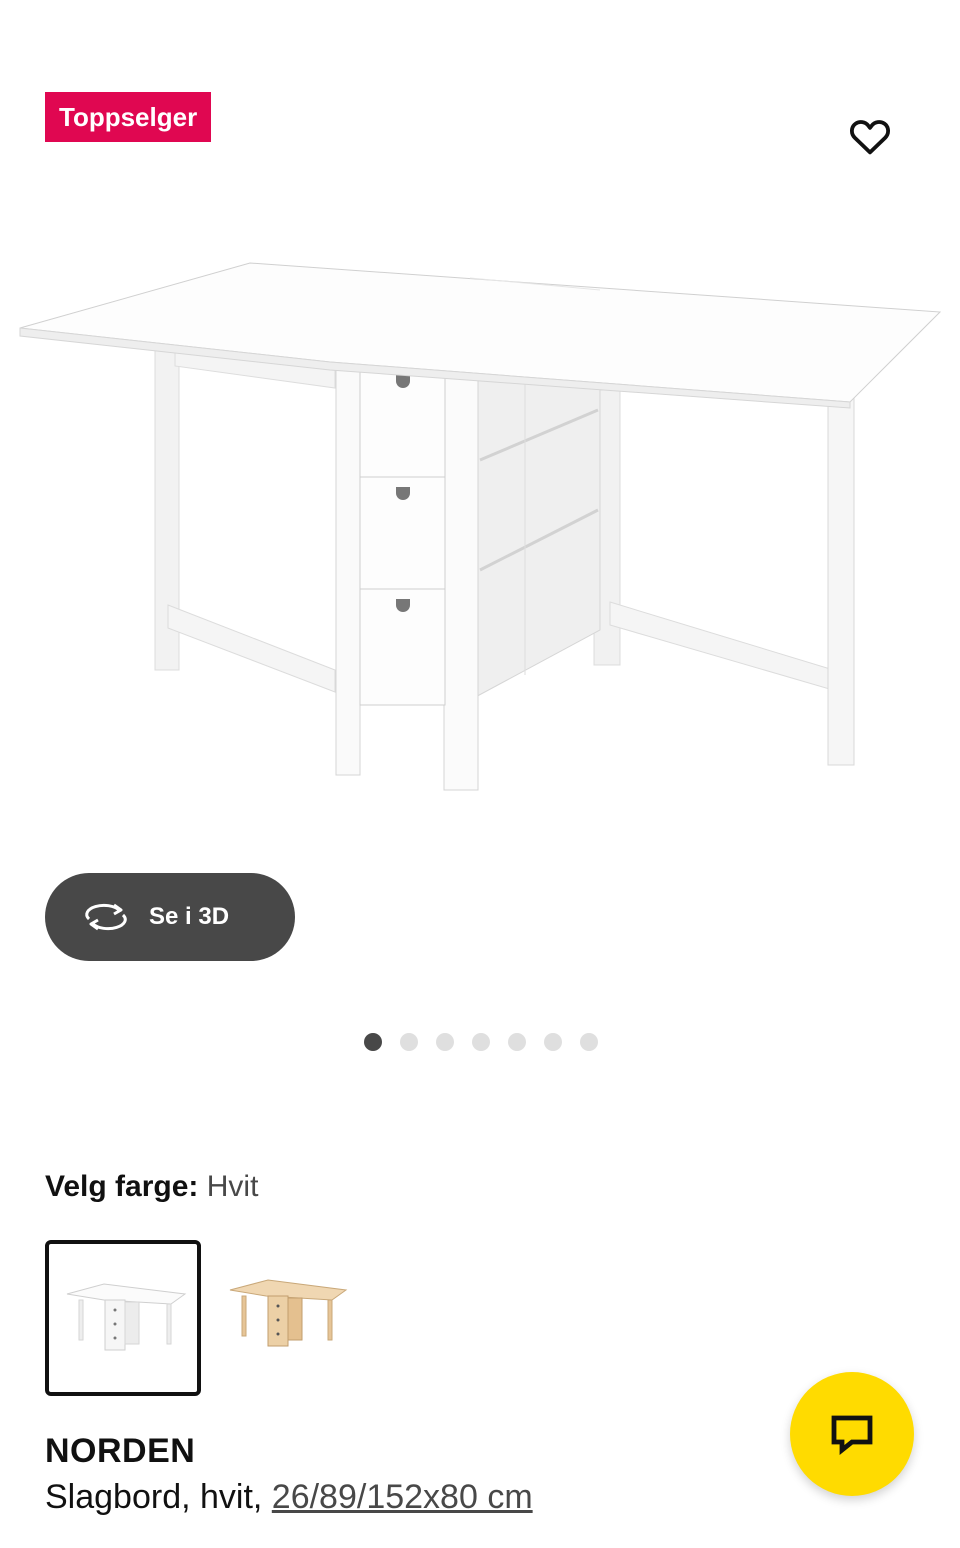 This screenshot has height=1548, width=960. I want to click on favorite-button, so click(870, 136).